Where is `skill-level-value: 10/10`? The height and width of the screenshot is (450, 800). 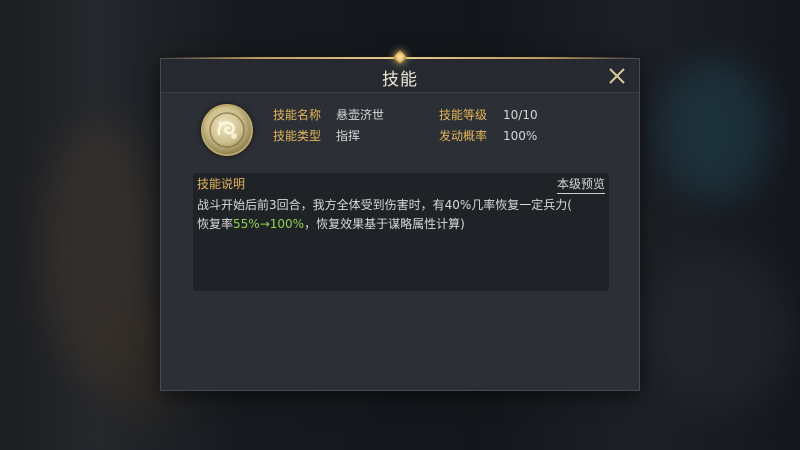 skill-level-value: 10/10 is located at coordinates (520, 115).